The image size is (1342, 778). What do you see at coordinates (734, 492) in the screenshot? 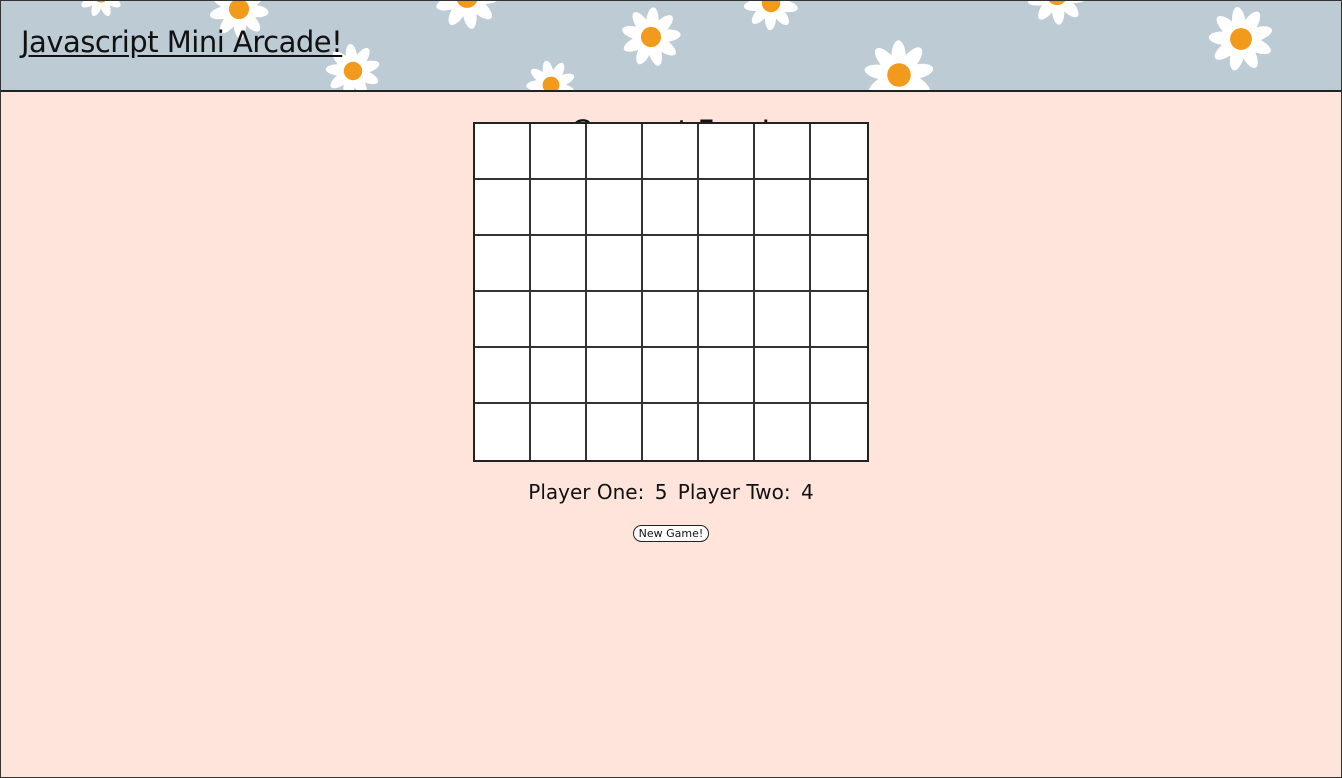
I see `player-two-label: Player Two:` at bounding box center [734, 492].